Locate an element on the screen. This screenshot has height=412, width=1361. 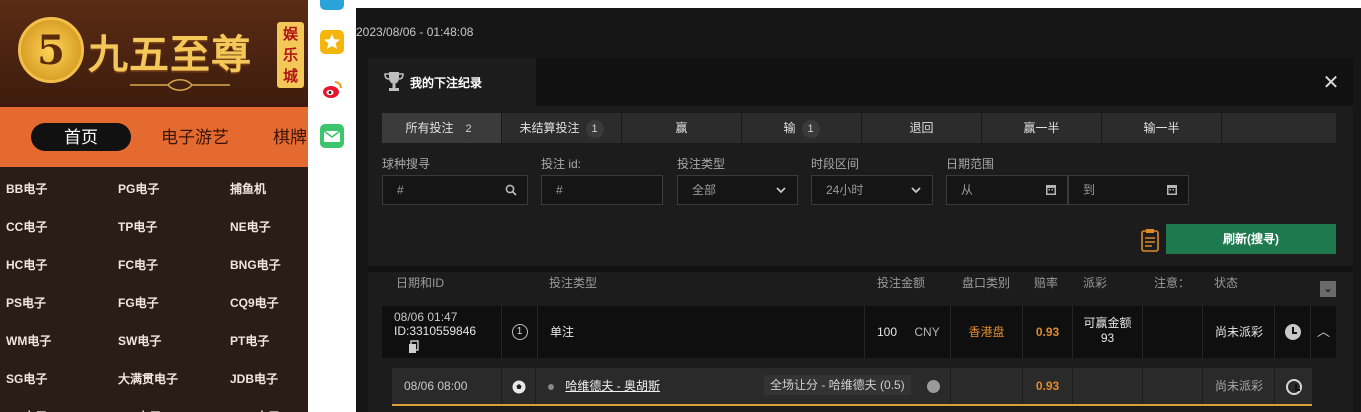
chevron-down-icon is located at coordinates (781, 190).